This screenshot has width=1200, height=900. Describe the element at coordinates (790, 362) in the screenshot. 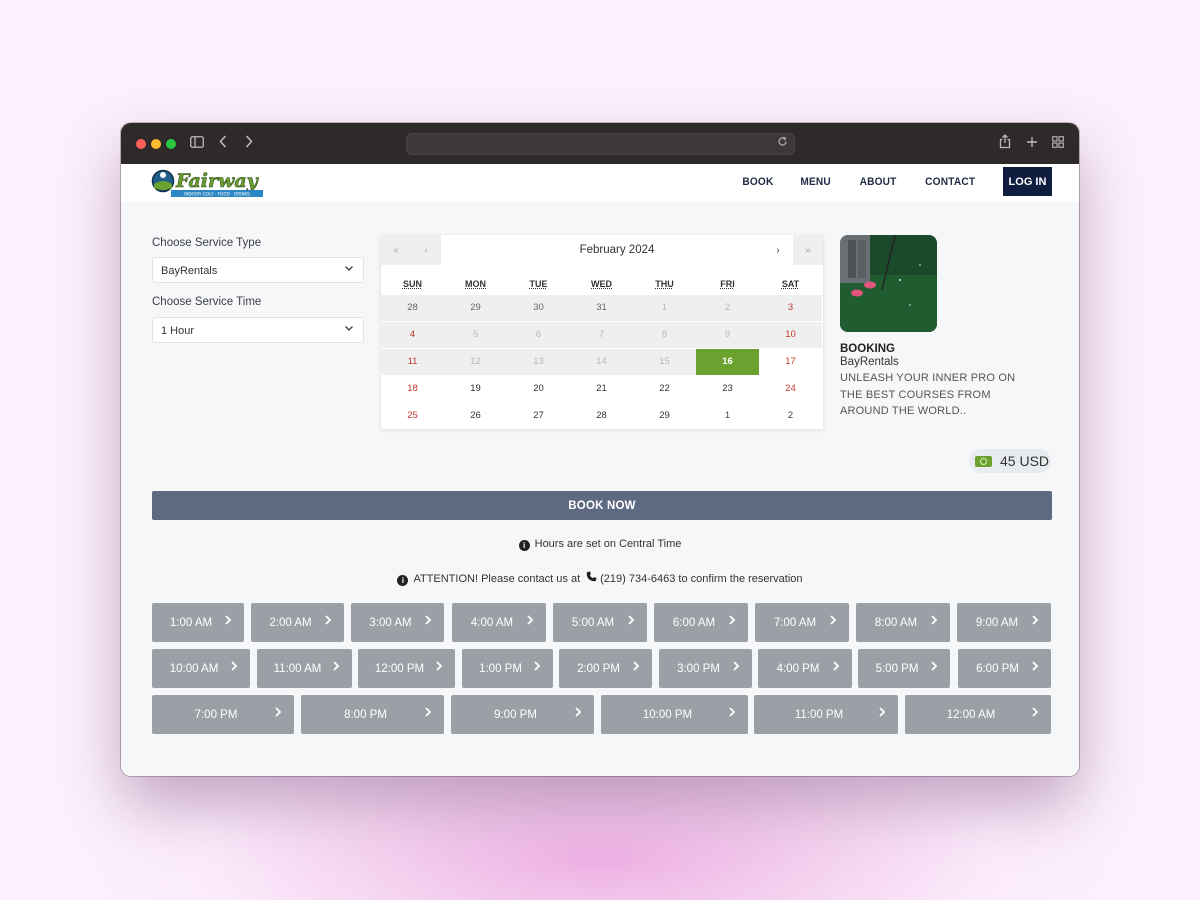

I see `calendar-day: 17` at that location.